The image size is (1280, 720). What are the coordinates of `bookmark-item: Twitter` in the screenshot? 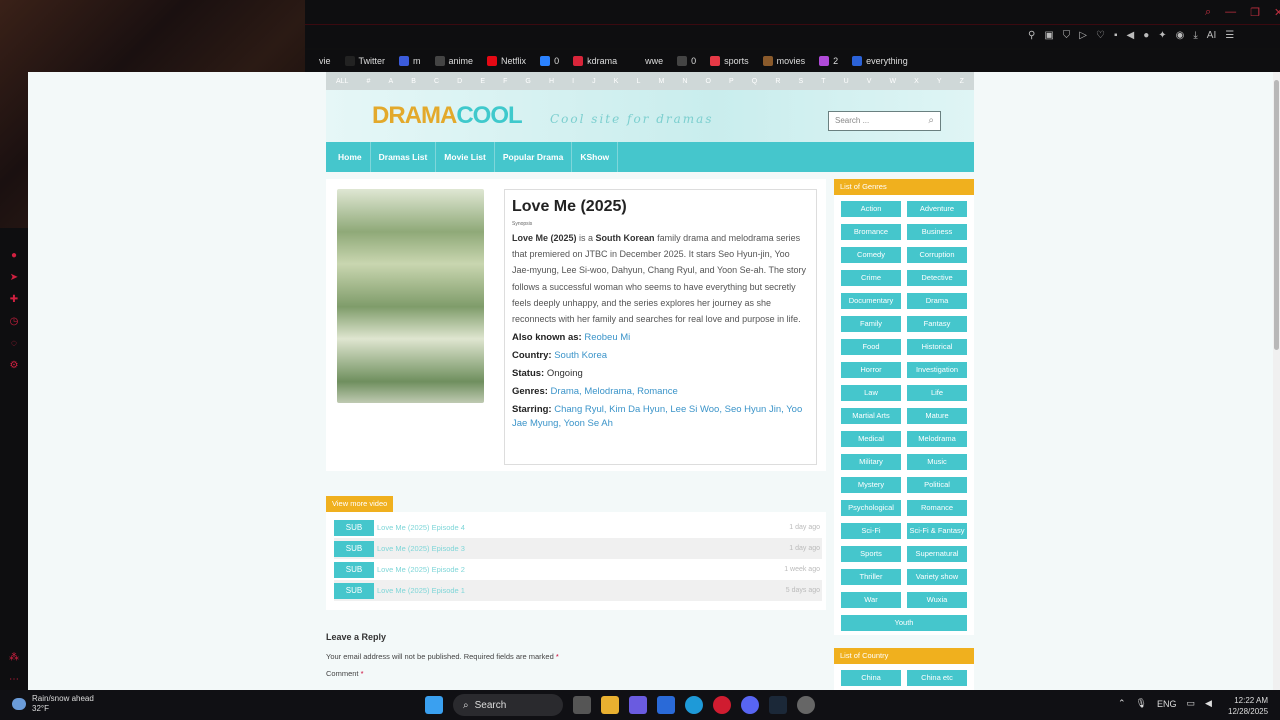 It's located at (364, 61).